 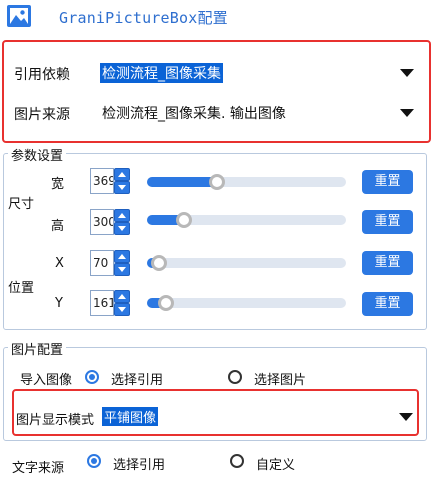 I want to click on height-reset-button: 重置, so click(x=387, y=222).